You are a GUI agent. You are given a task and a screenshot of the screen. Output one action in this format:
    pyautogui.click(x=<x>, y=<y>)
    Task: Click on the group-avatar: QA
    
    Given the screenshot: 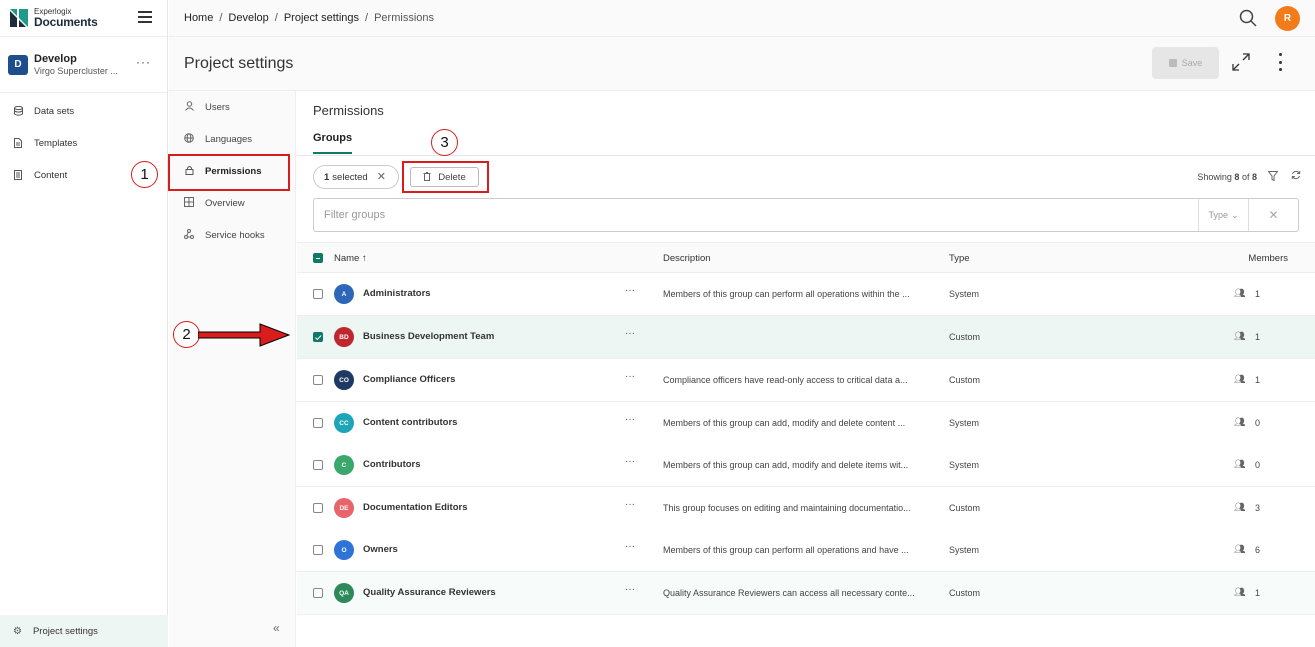 What is the action you would take?
    pyautogui.click(x=344, y=593)
    